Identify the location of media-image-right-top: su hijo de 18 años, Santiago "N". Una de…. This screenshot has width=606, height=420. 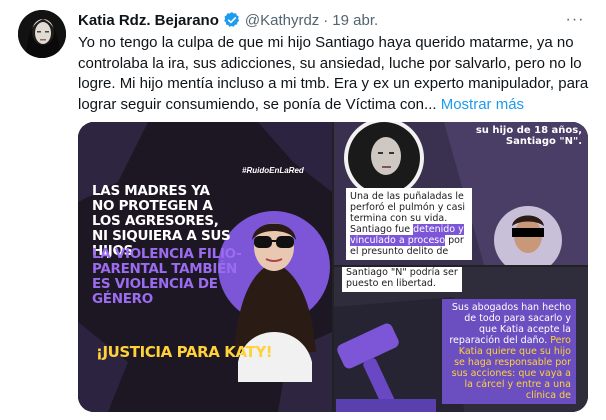
(461, 193).